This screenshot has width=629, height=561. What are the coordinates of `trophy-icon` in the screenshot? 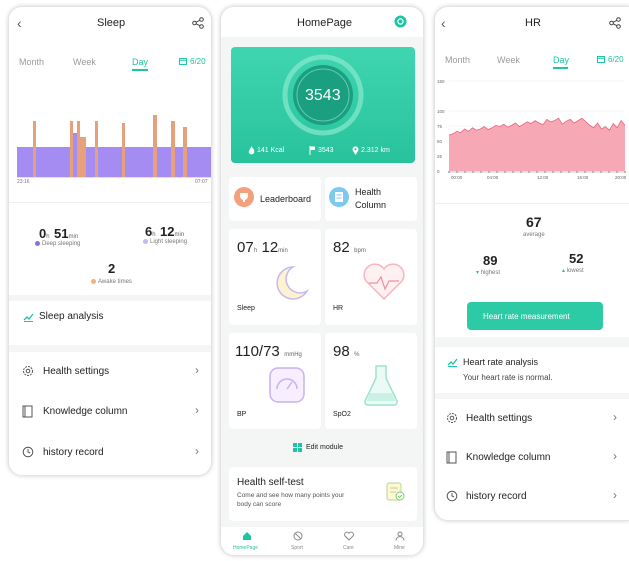 It's located at (244, 197).